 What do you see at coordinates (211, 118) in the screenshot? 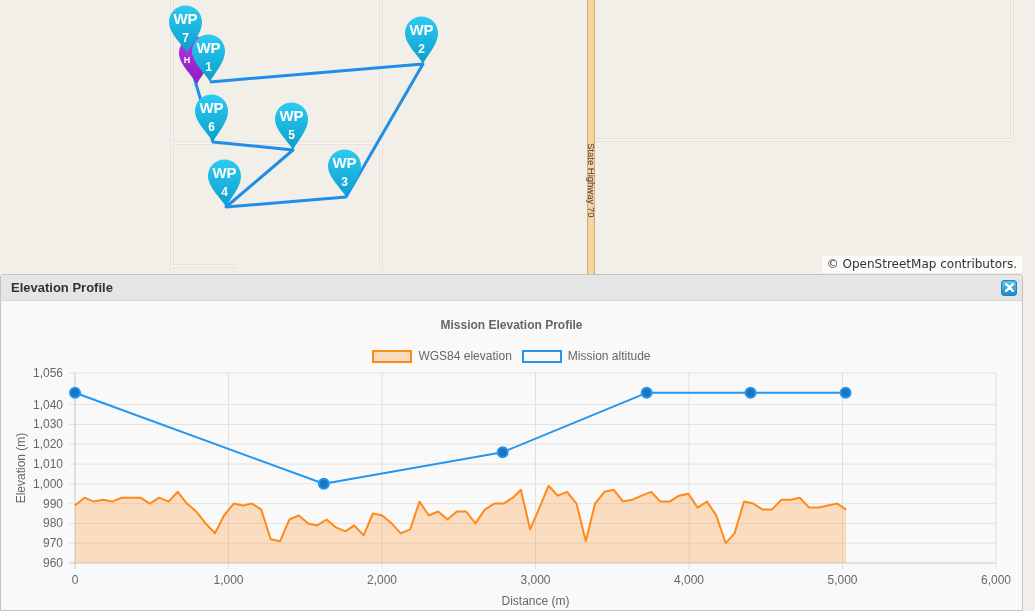
I see `waypoint-marker: WP 6` at bounding box center [211, 118].